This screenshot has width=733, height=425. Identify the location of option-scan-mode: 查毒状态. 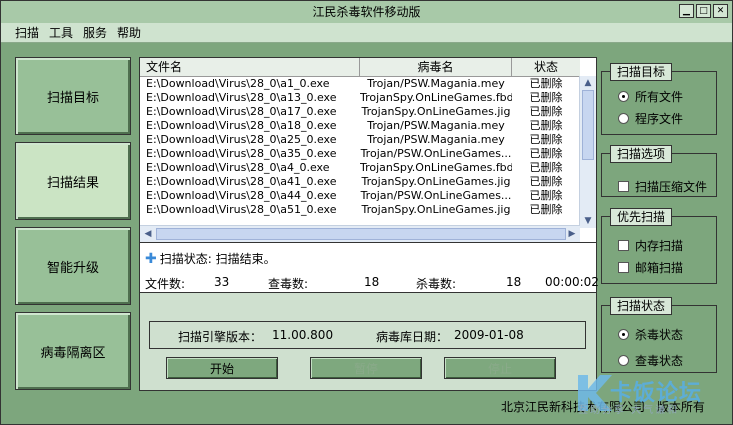
(650, 360).